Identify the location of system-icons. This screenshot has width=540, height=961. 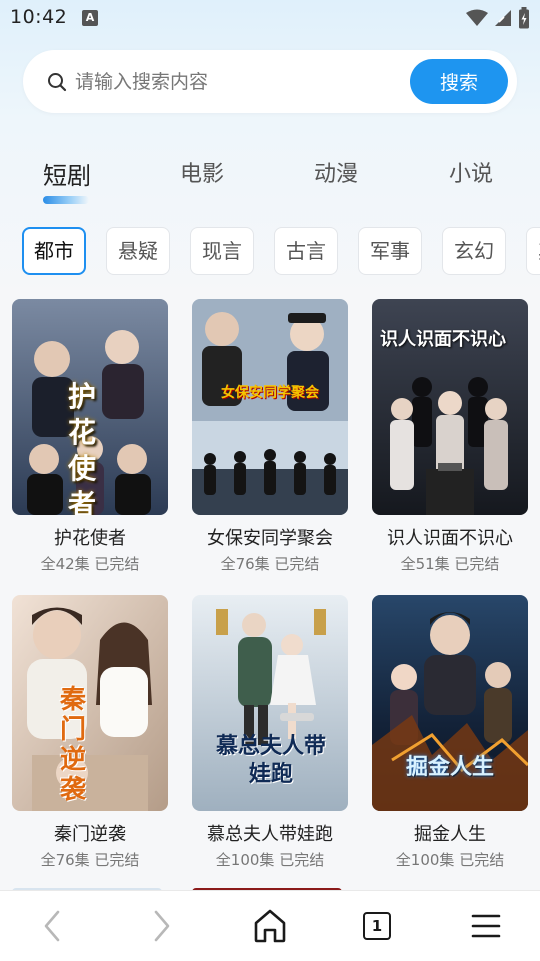
(498, 18).